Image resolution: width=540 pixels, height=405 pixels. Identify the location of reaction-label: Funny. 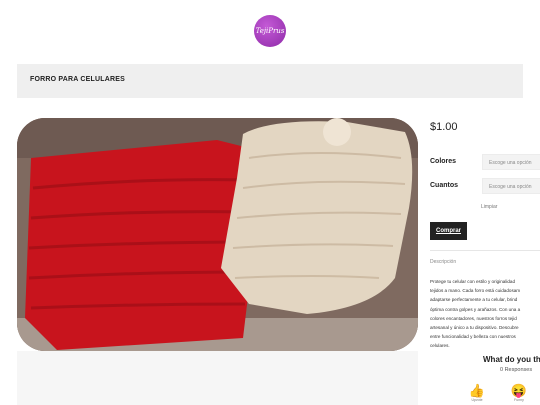
(519, 400).